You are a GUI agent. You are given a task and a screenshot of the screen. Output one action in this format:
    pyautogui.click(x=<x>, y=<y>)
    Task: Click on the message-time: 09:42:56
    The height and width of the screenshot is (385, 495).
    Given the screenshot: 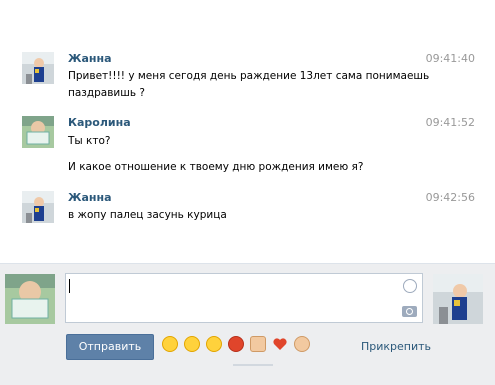 What is the action you would take?
    pyautogui.click(x=450, y=197)
    